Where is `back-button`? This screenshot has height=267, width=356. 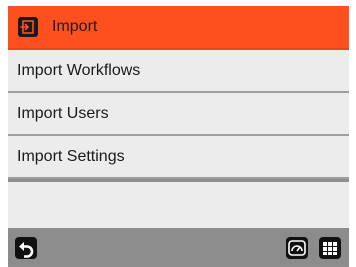
back-button is located at coordinates (26, 248).